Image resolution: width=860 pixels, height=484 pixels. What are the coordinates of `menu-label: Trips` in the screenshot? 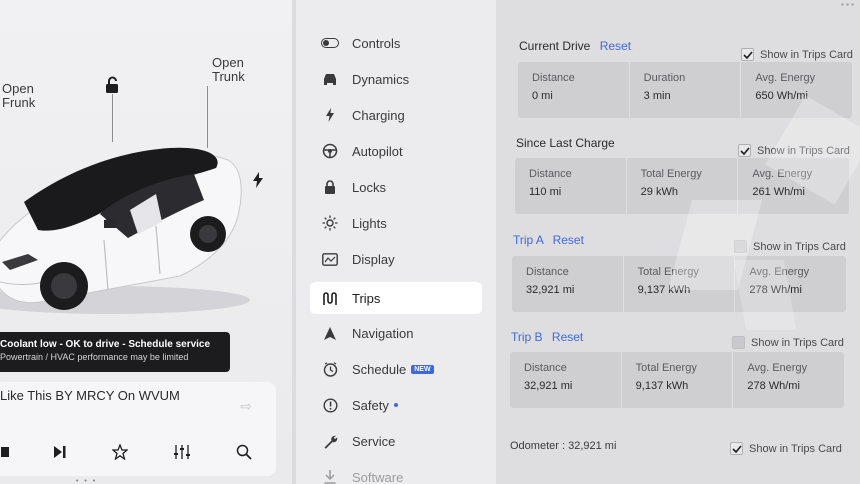 It's located at (366, 298).